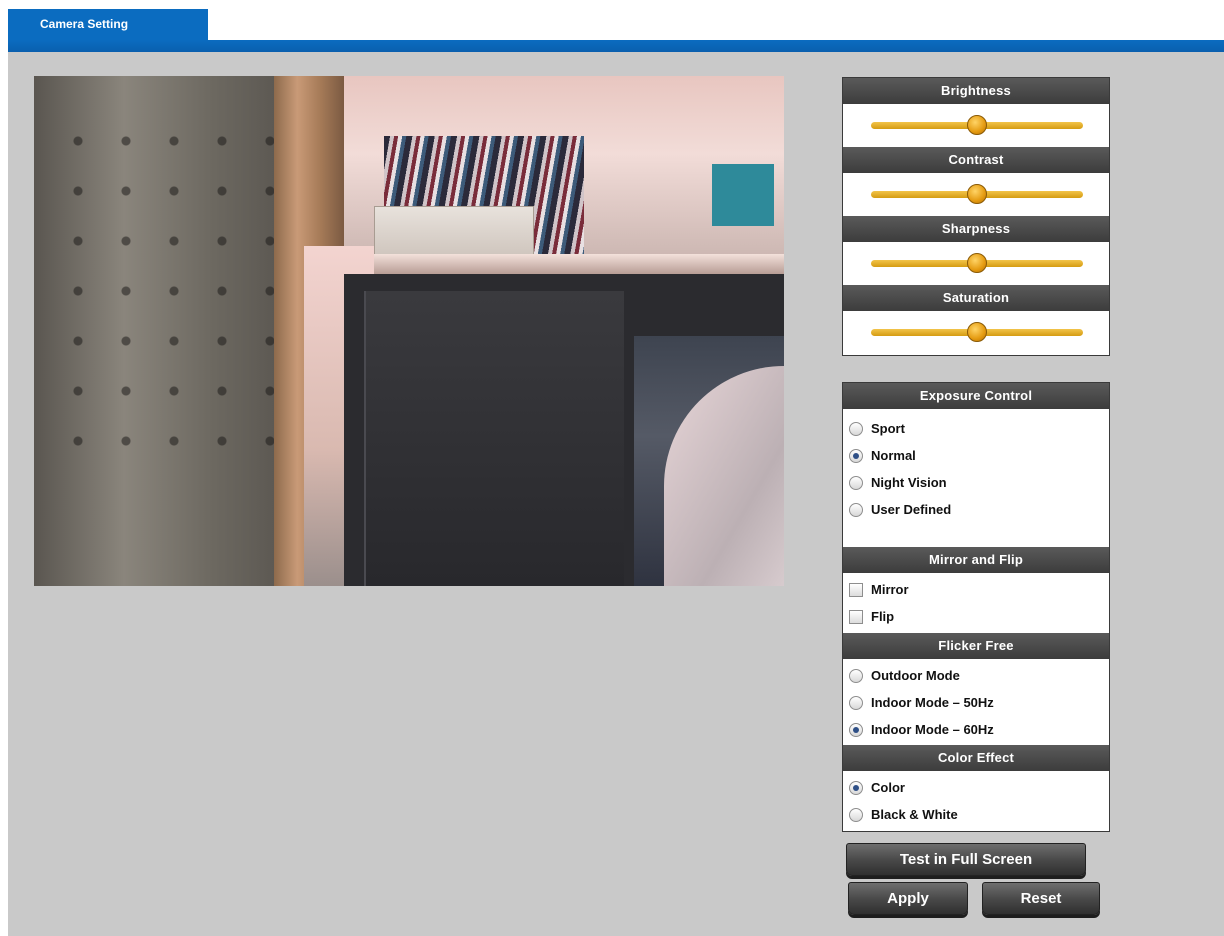  I want to click on option-label: Indoor Mode – 50Hz, so click(932, 702).